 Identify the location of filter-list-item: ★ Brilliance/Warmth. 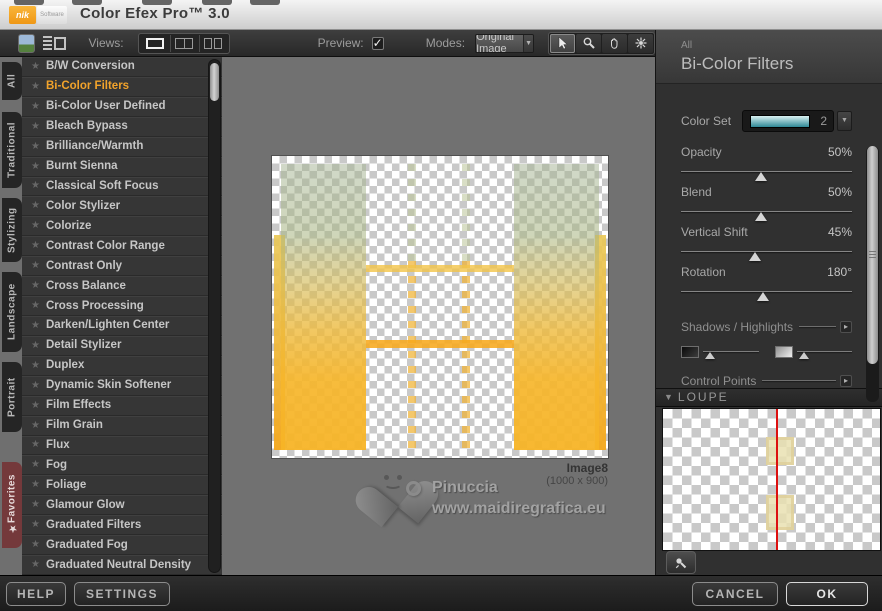
(122, 147).